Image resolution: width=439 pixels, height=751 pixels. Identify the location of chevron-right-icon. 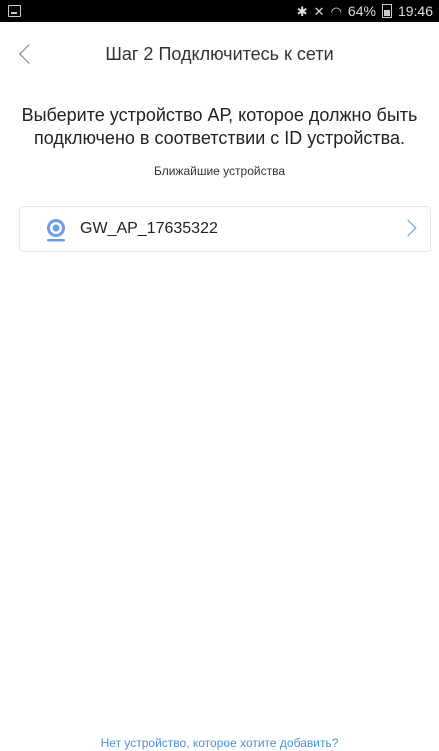
(408, 228).